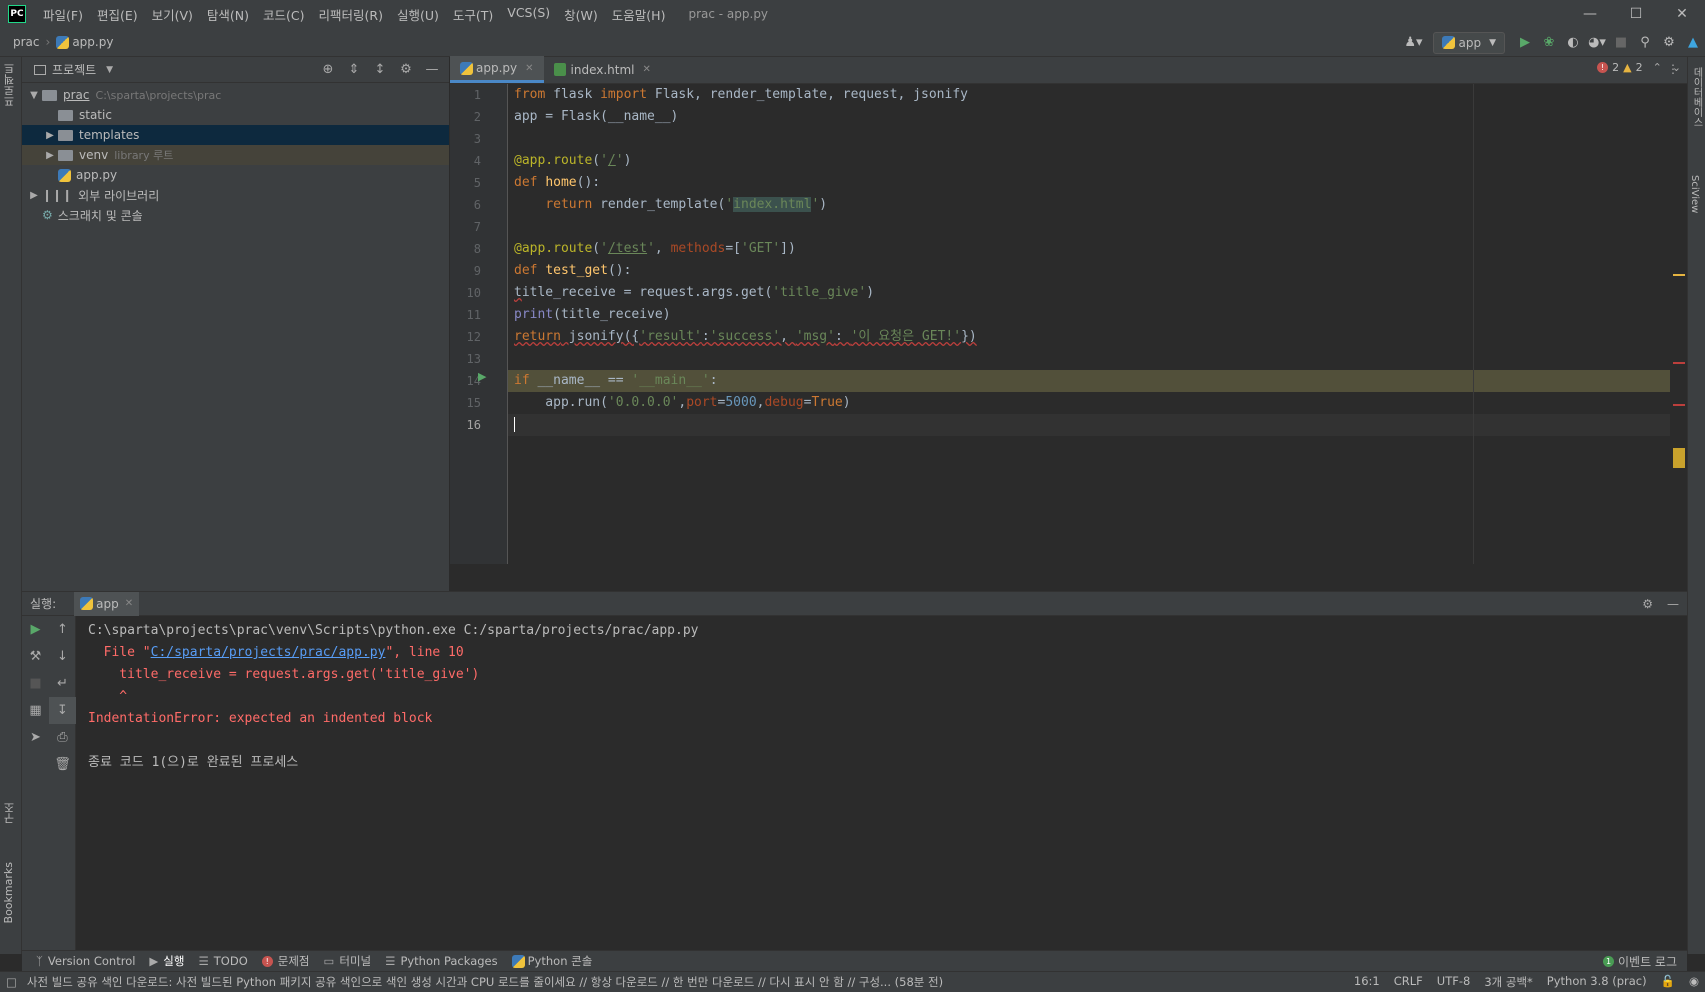 This screenshot has width=1705, height=992. What do you see at coordinates (62, 710) in the screenshot?
I see `scroll-to-end-icon: ↧` at bounding box center [62, 710].